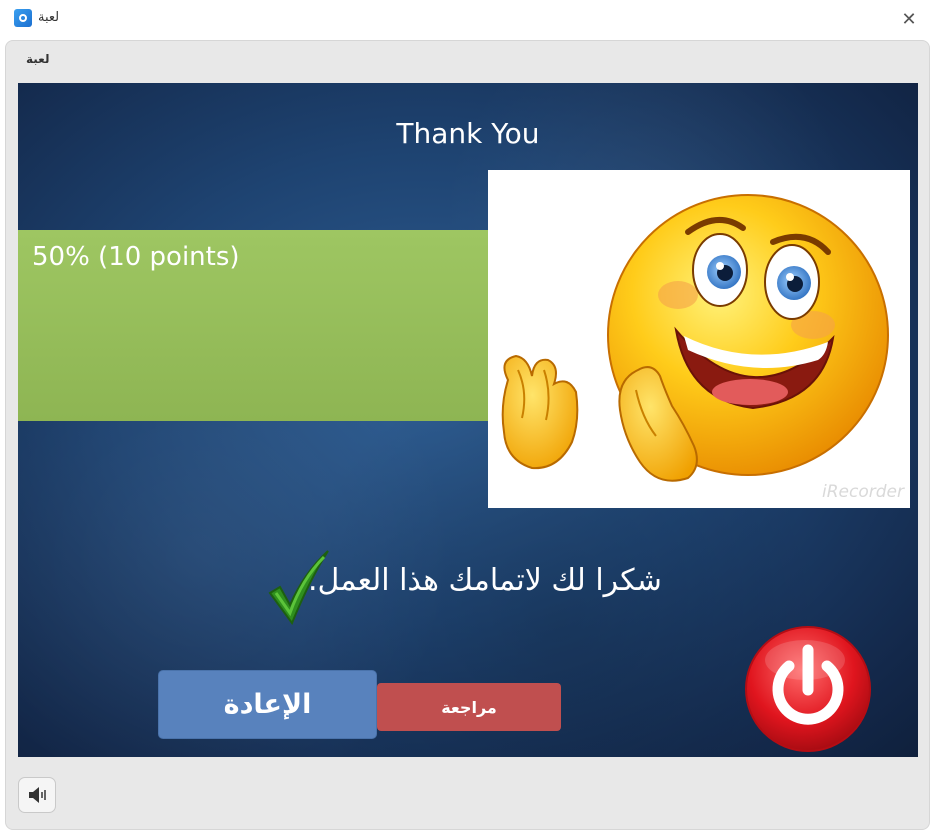  What do you see at coordinates (808, 689) in the screenshot?
I see `power-icon` at bounding box center [808, 689].